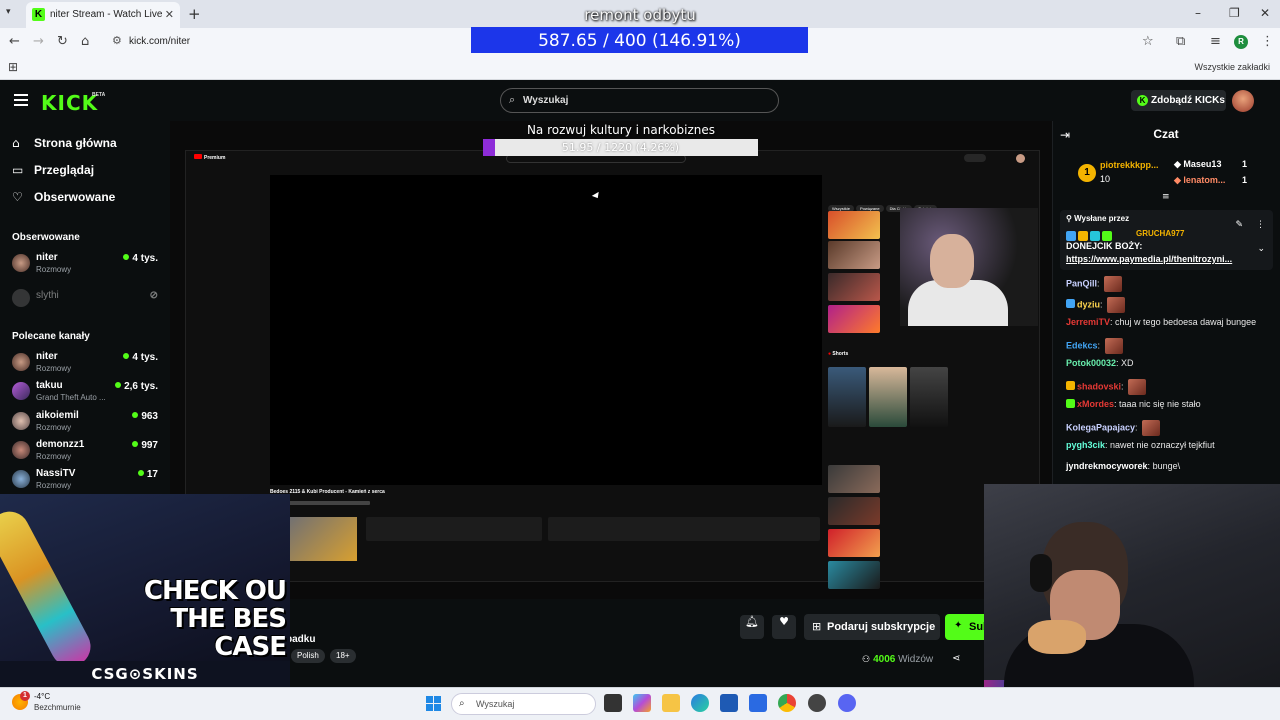 The image size is (1280, 720). I want to click on share-icon: ⋖, so click(956, 658).